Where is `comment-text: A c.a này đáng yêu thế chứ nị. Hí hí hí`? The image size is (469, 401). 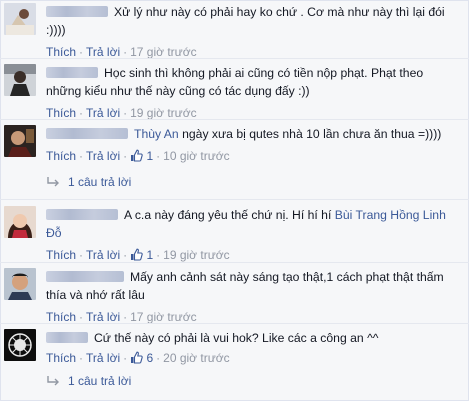
comment-text: A c.a này đáng yêu thế chứ nị. Hí hí hí is located at coordinates (229, 215).